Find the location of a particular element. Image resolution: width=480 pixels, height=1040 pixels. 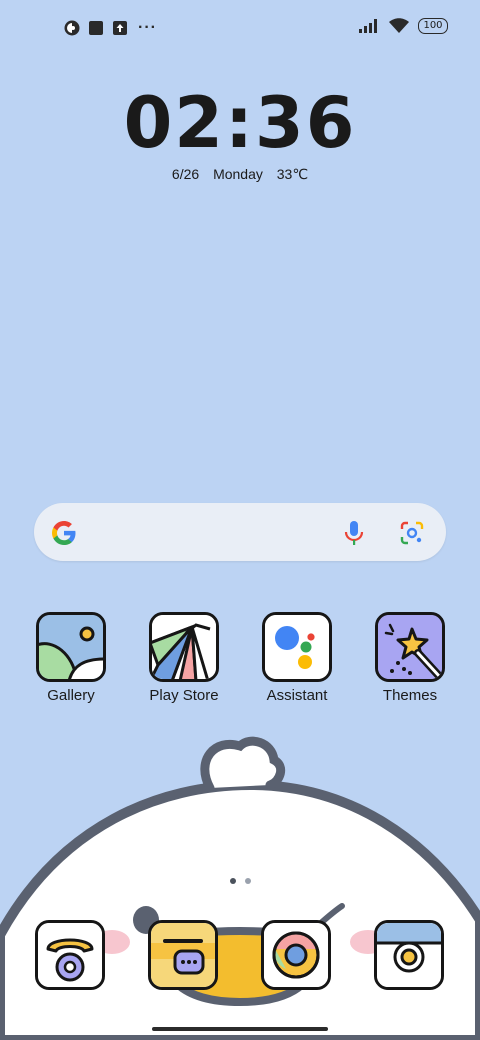

google-g-icon is located at coordinates (64, 533).